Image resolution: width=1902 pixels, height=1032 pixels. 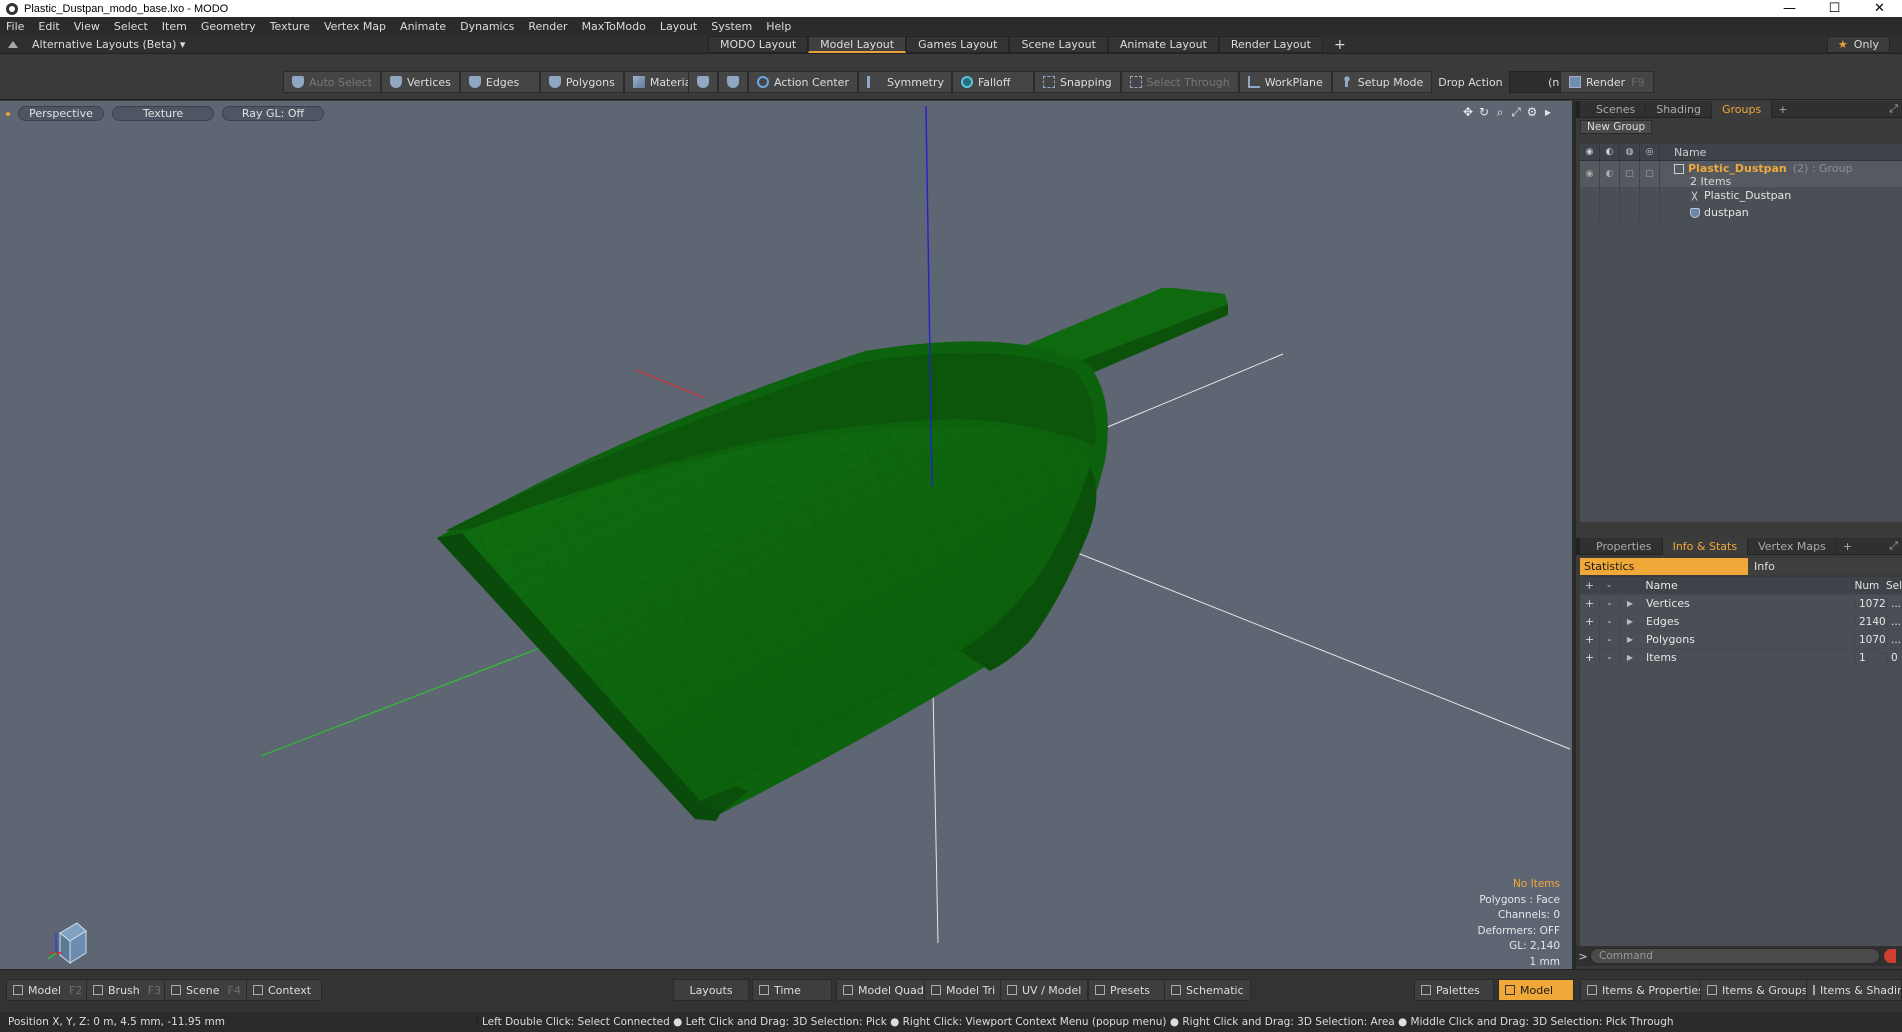 I want to click on visibility-eye-icon: ◉, so click(x=1590, y=152).